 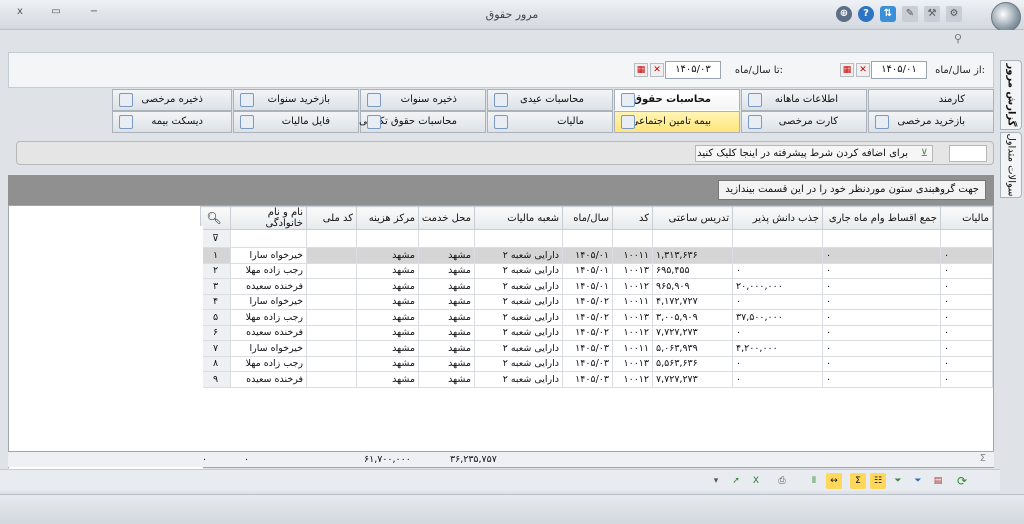 I want to click on cell-teaching: ۹۶۵,۹۰۹, so click(x=692, y=286).